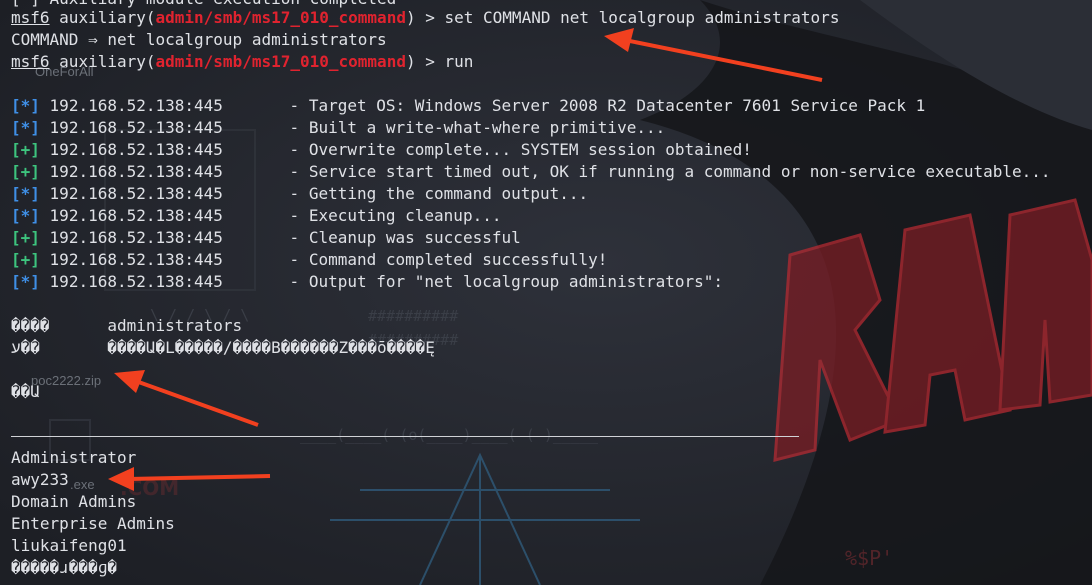 The image size is (1092, 585). I want to click on set-echo-line: COMMAND ⇒ net localgroup administrators, so click(199, 39).